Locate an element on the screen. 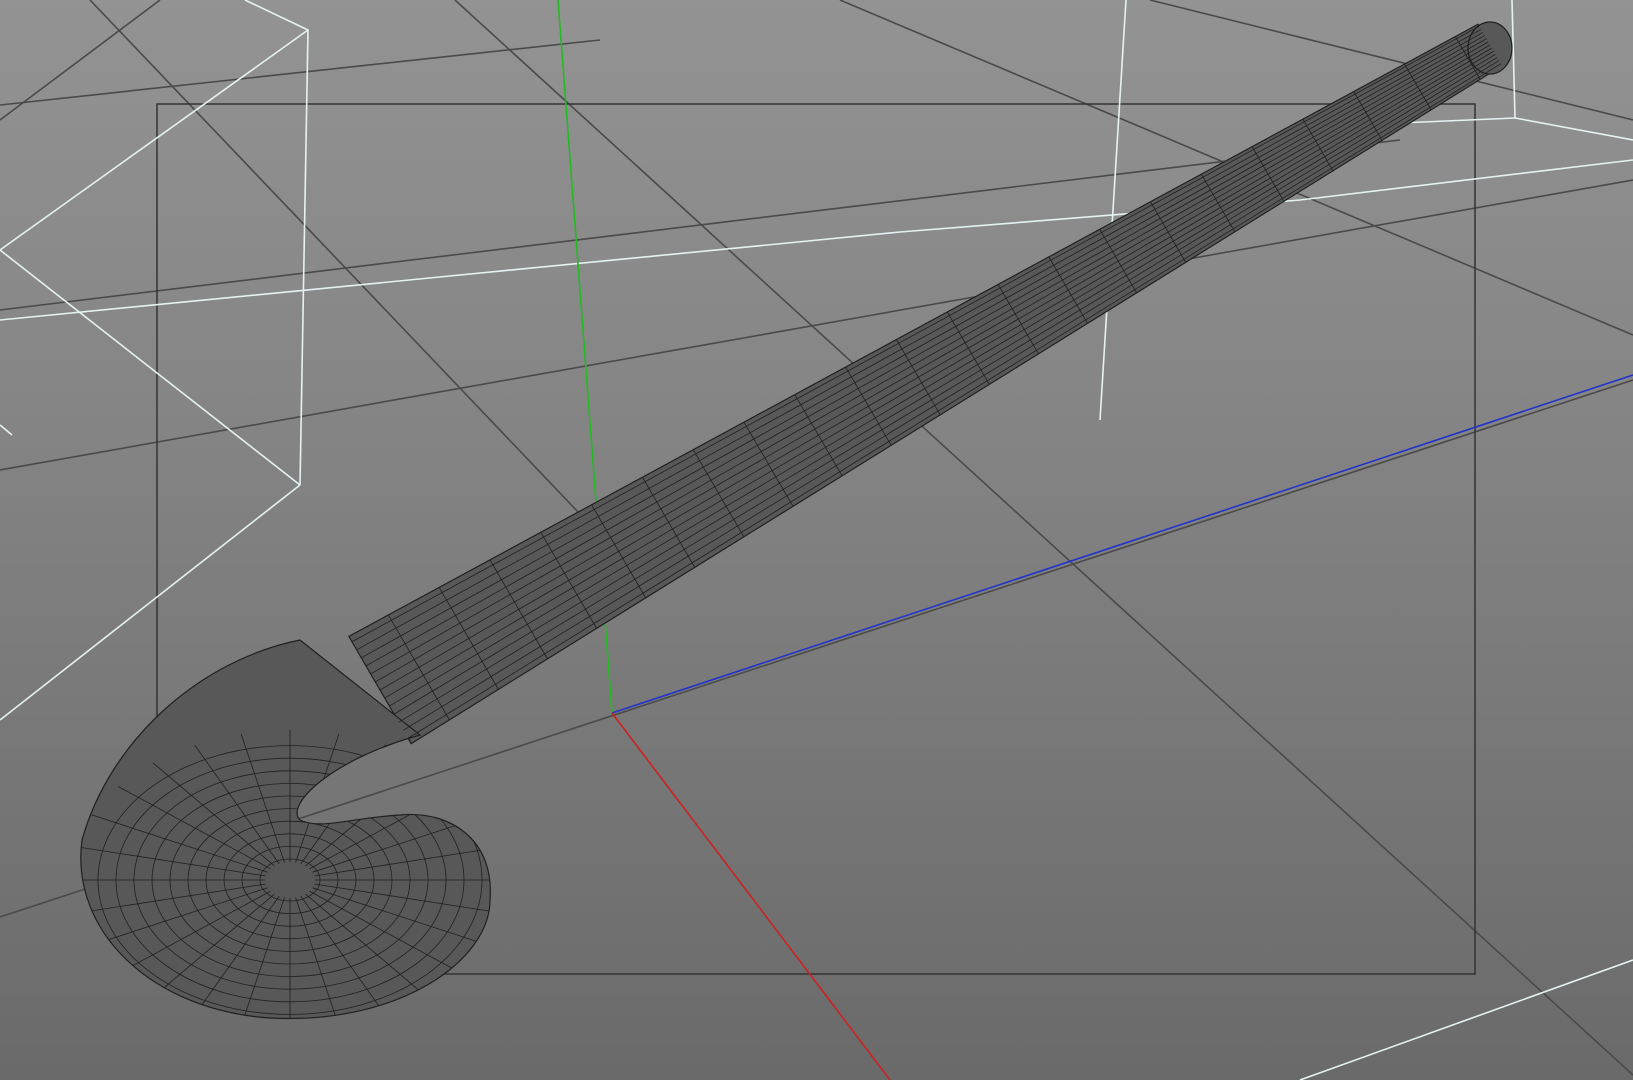  grid-line is located at coordinates (80, 60).